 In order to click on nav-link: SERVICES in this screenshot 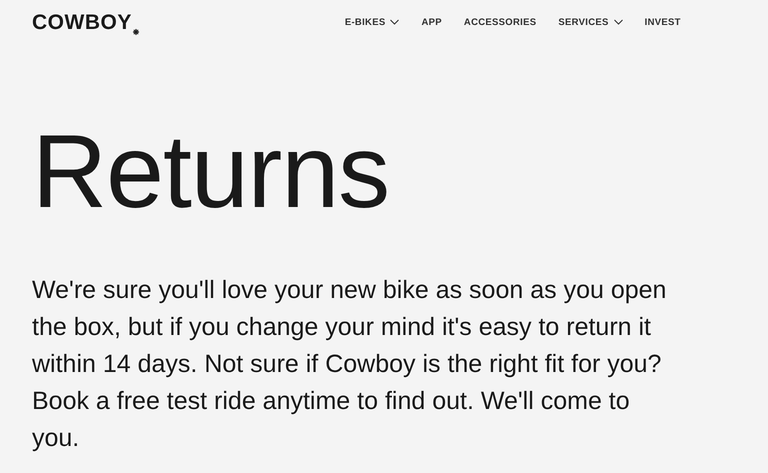, I will do `click(590, 22)`.